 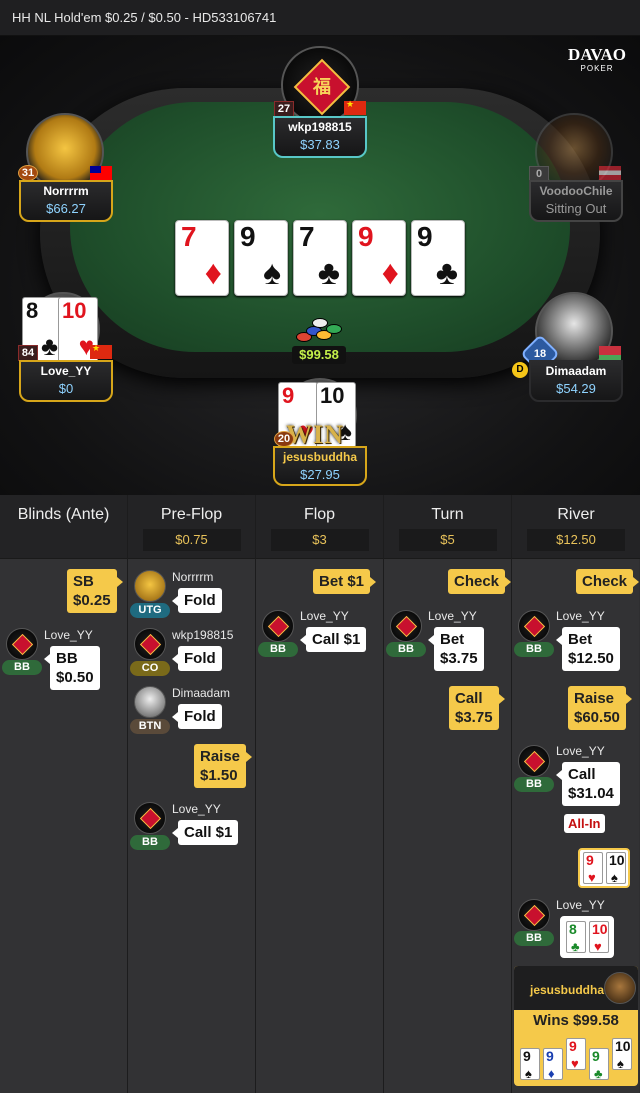 What do you see at coordinates (261, 258) in the screenshot?
I see `board-card-2: 9 ♠` at bounding box center [261, 258].